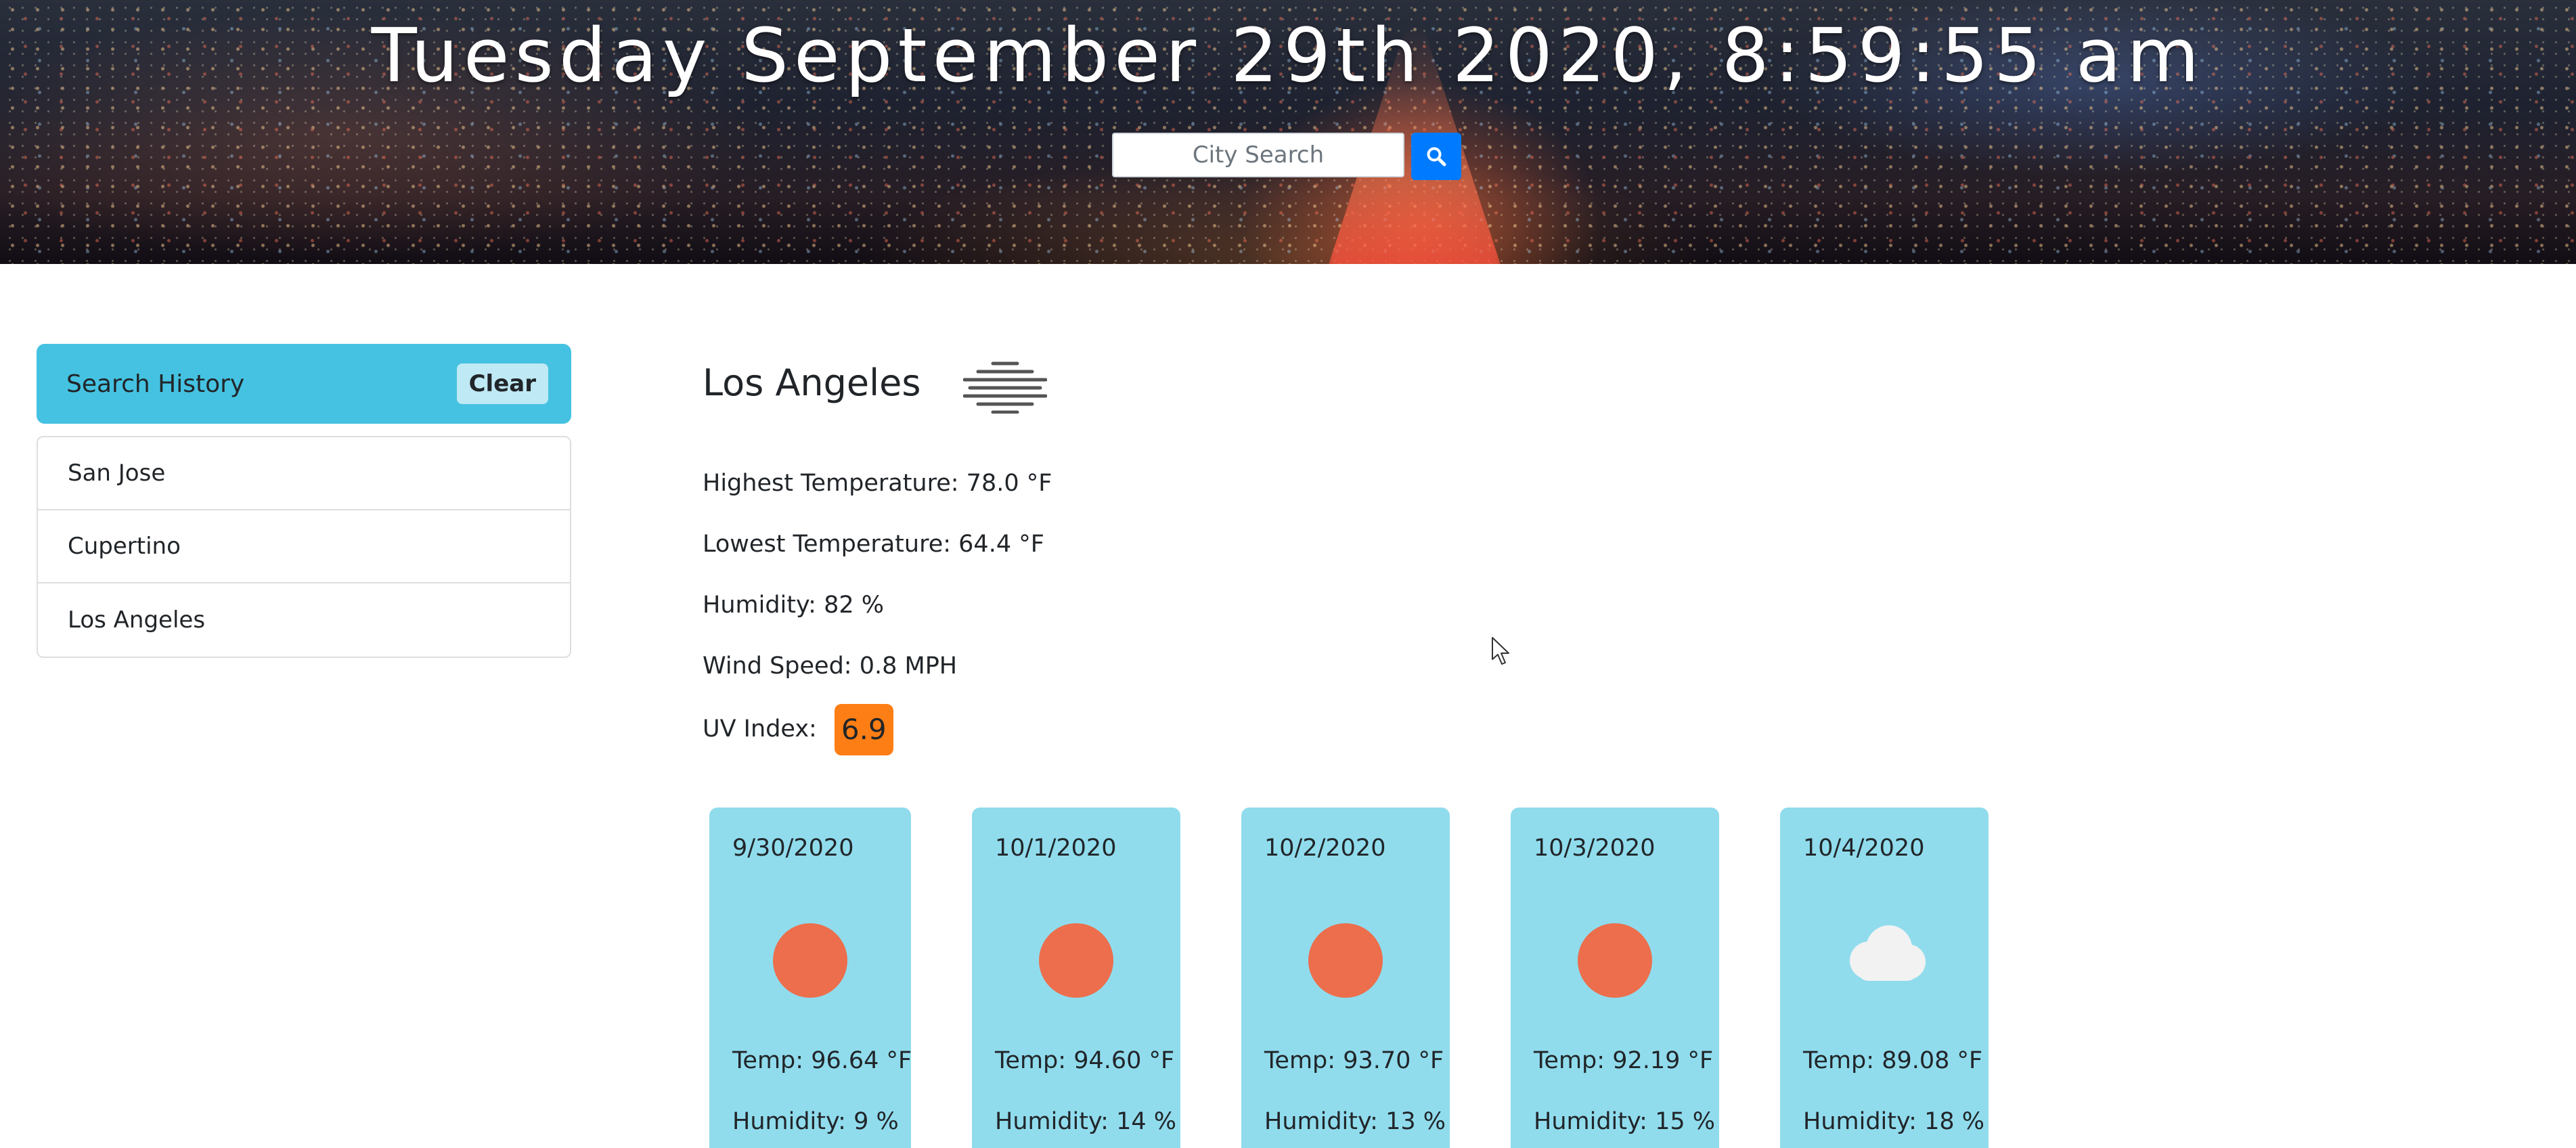 This screenshot has height=1148, width=2576. I want to click on cloud-icon, so click(1888, 953).